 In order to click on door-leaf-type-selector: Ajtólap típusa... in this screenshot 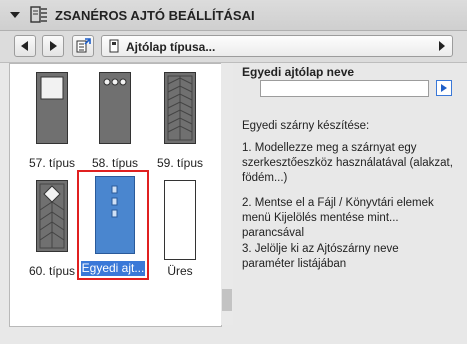, I will do `click(277, 46)`.